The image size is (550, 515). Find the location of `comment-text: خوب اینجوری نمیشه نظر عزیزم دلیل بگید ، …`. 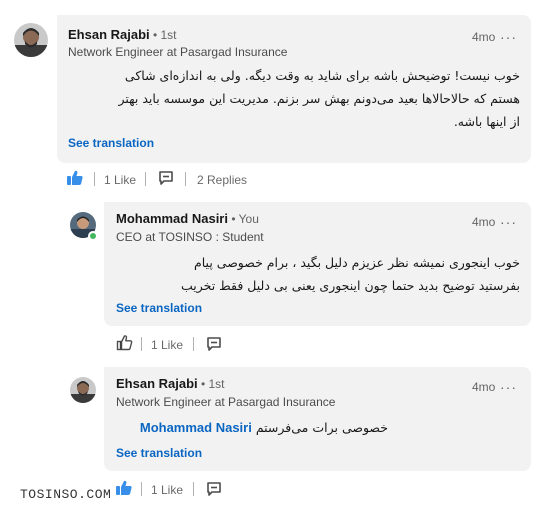

comment-text: خوب اینجوری نمیشه نظر عزیزم دلیل بگید ، … is located at coordinates (318, 274).